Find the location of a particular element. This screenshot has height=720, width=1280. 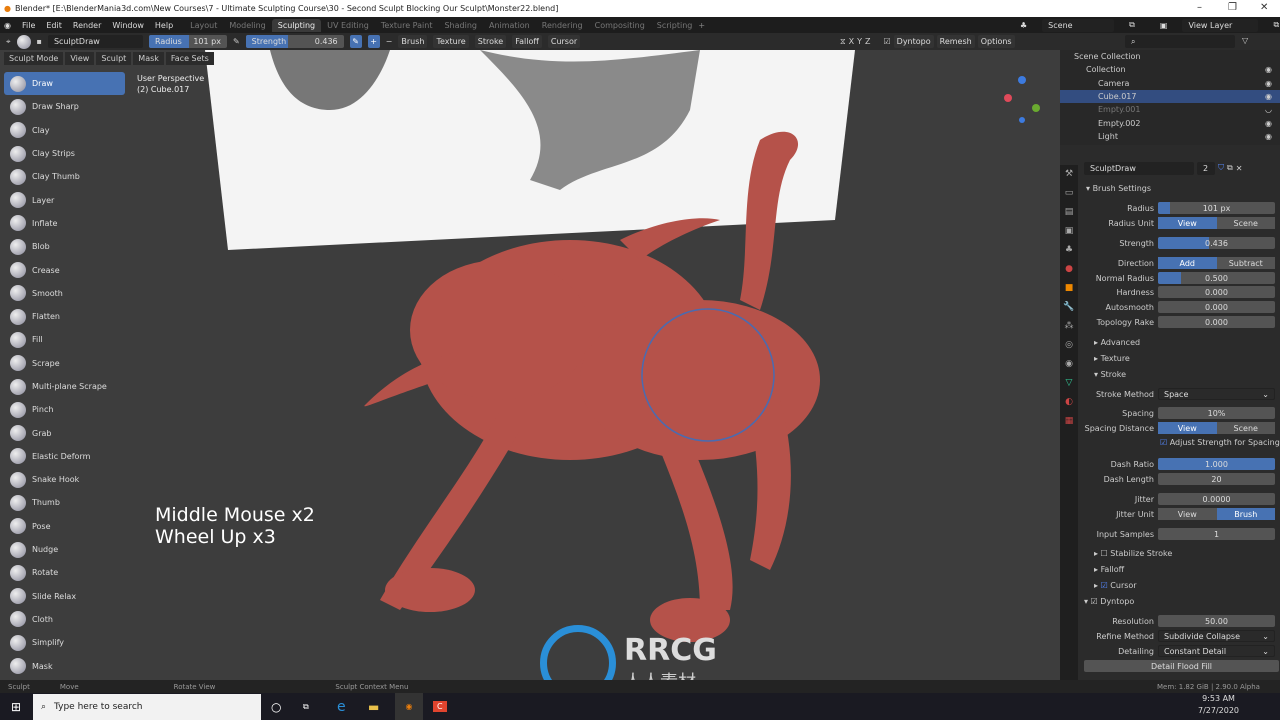

brush-rotate: Rotate is located at coordinates (64, 572).